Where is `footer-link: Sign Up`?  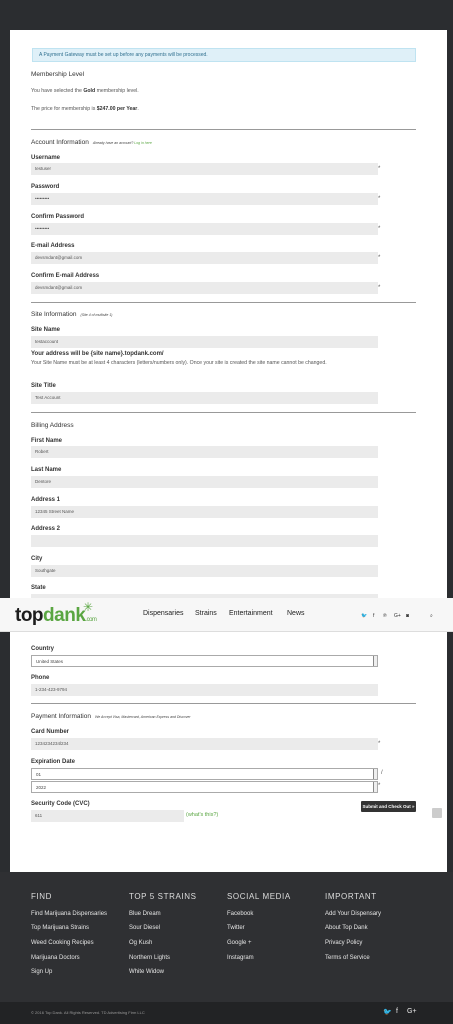 footer-link: Sign Up is located at coordinates (41, 972).